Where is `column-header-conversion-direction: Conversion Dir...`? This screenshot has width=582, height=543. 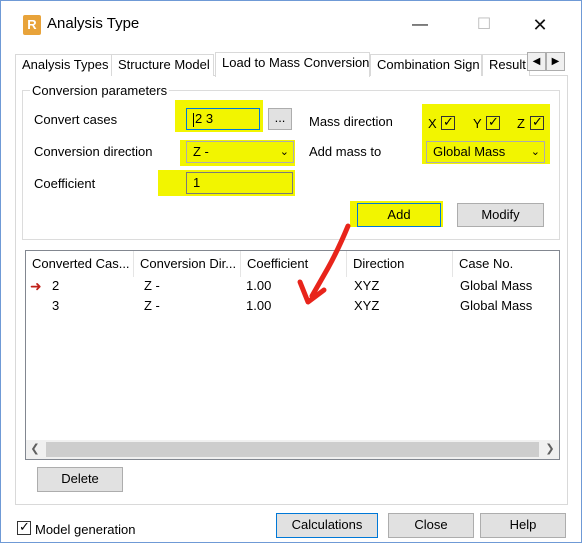 column-header-conversion-direction: Conversion Dir... is located at coordinates (187, 264).